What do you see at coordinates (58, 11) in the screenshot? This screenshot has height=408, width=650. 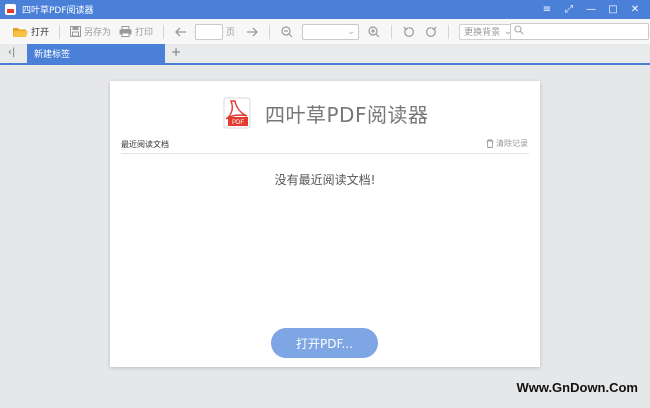 I see `window-title: 四叶草PDF阅读器` at bounding box center [58, 11].